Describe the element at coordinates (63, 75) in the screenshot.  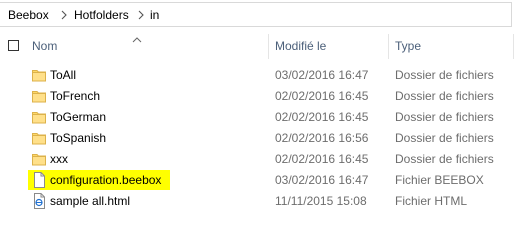
I see `file-name: ToAll` at that location.